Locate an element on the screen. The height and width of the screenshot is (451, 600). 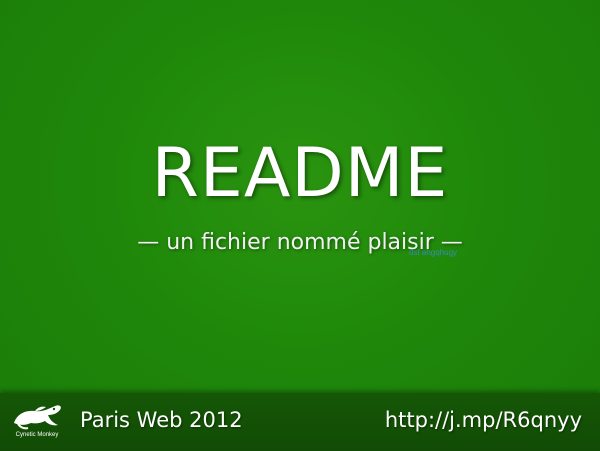
watermark-text: dsf ahgqhugy is located at coordinates (433, 252).